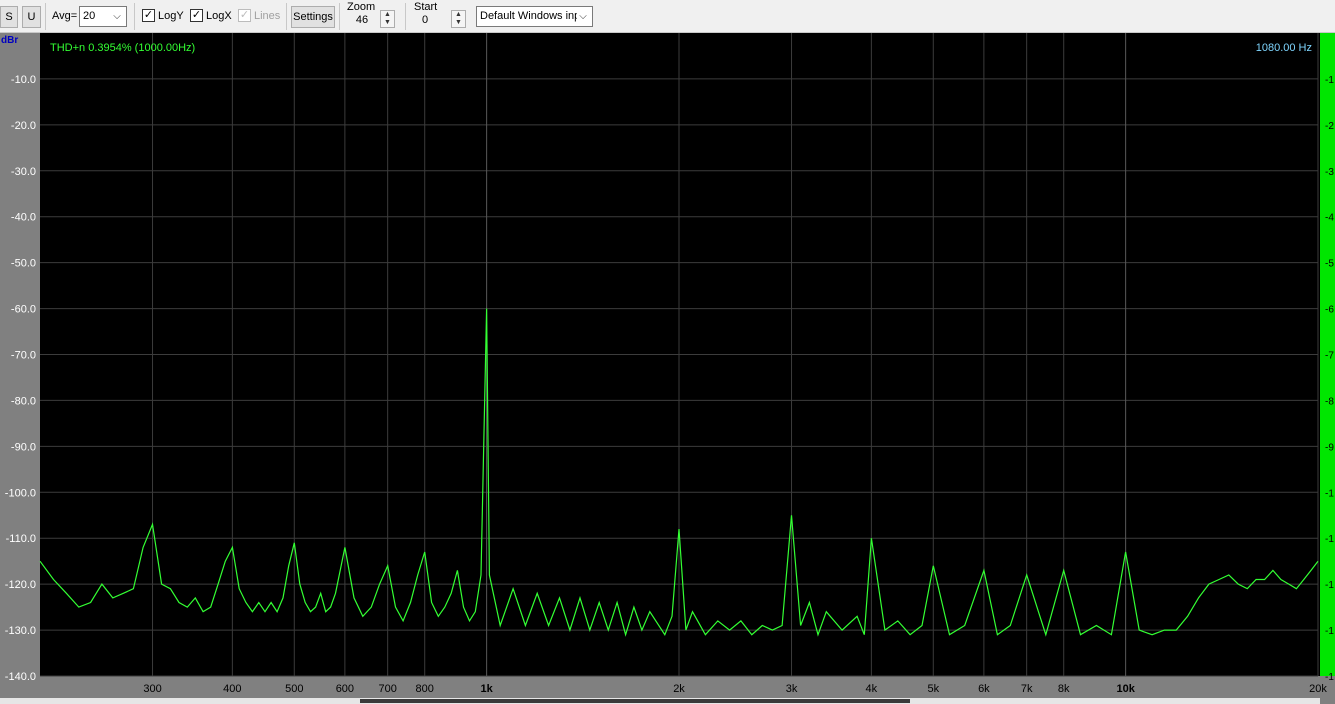  I want to click on x-tick-label: 800, so click(425, 689).